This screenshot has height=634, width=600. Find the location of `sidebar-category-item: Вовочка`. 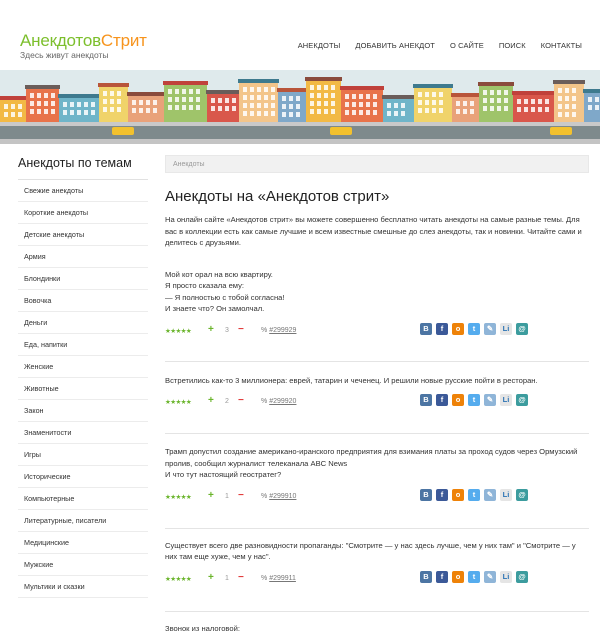

sidebar-category-item: Вовочка is located at coordinates (83, 301).